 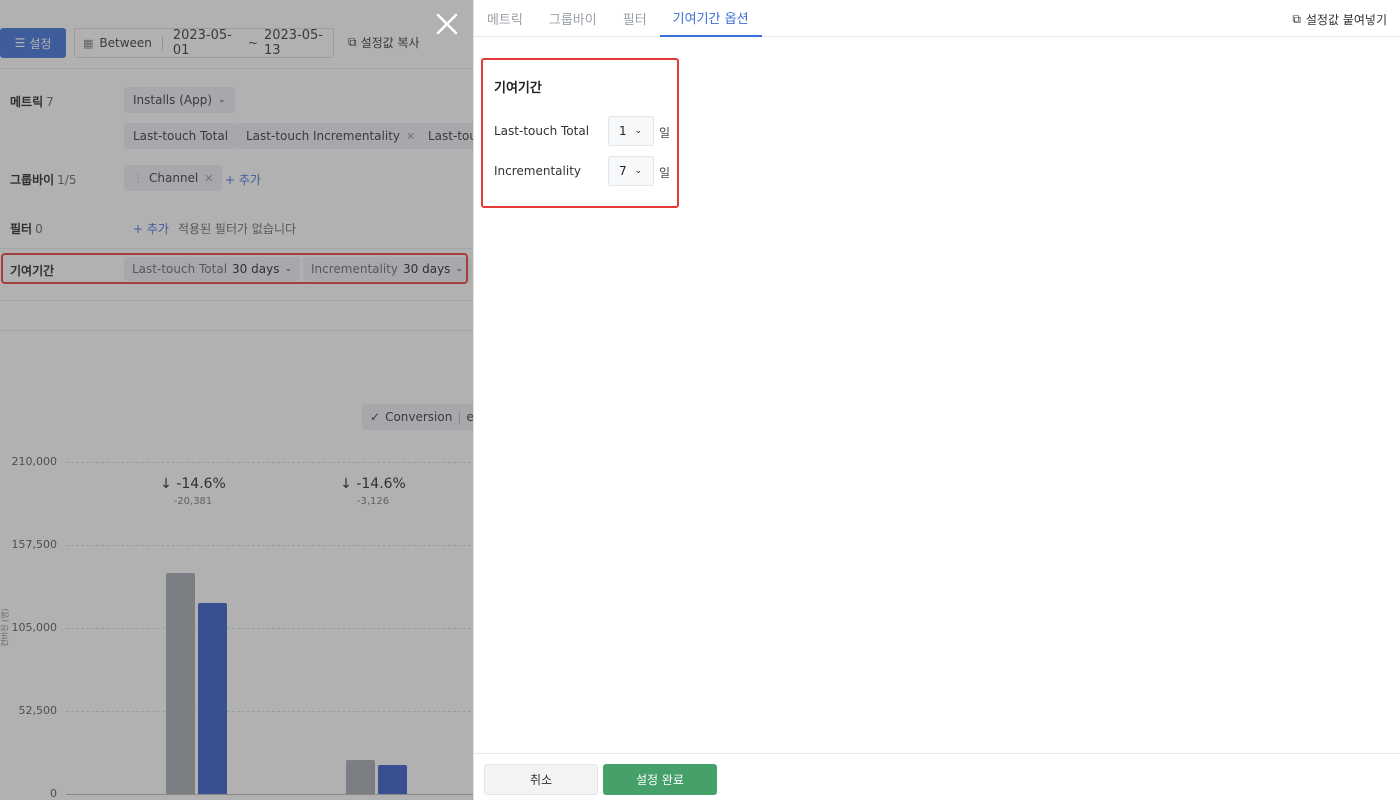 I want to click on tab-groupby: 그룹바이, so click(x=573, y=18).